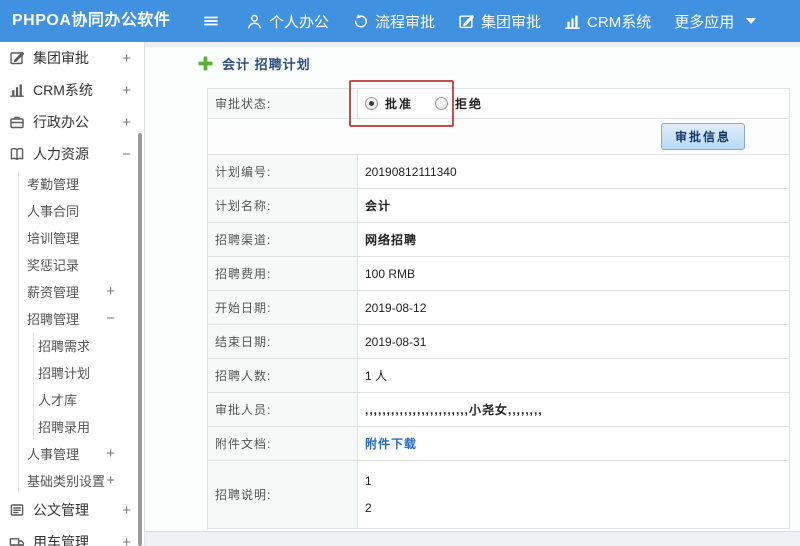 The image size is (800, 546). I want to click on approval-info-button: 审批信息, so click(702, 136).